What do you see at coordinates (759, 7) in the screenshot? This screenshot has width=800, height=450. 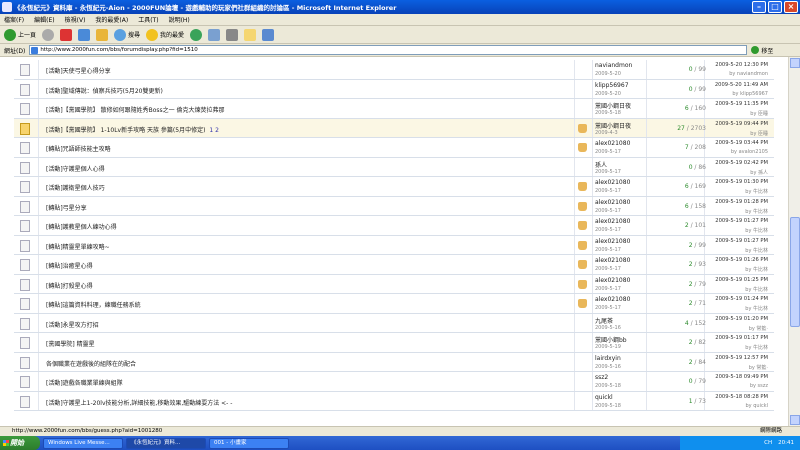 I see `minimize-button: –` at bounding box center [759, 7].